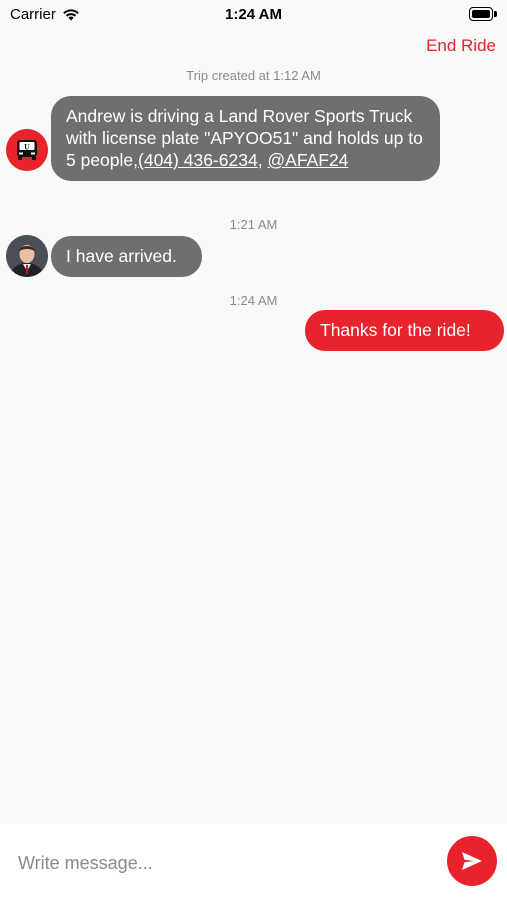 The width and height of the screenshot is (507, 900). I want to click on message-bubble-driver: I have arrived., so click(126, 256).